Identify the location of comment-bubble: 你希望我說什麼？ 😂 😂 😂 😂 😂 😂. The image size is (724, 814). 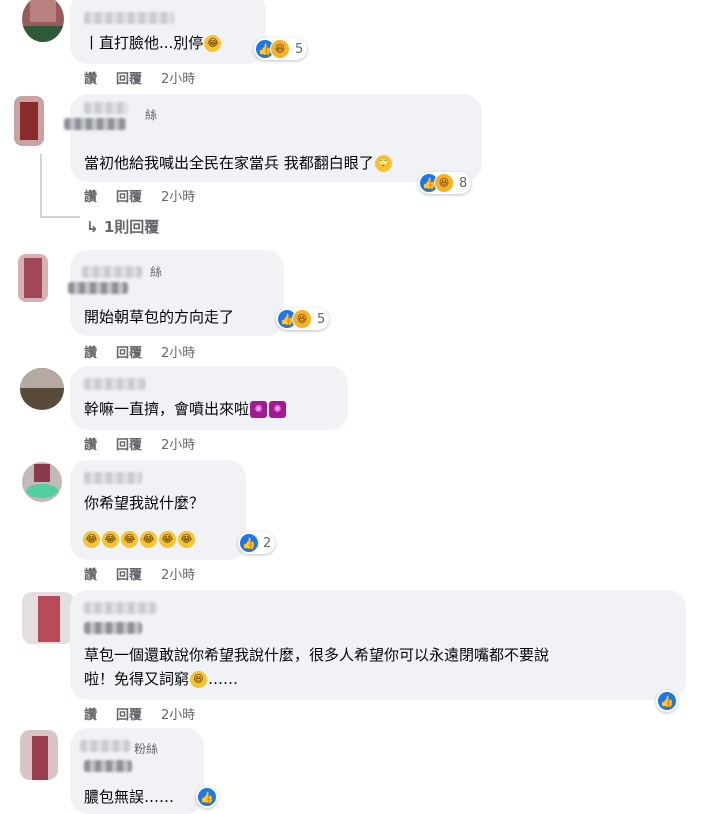
(158, 510).